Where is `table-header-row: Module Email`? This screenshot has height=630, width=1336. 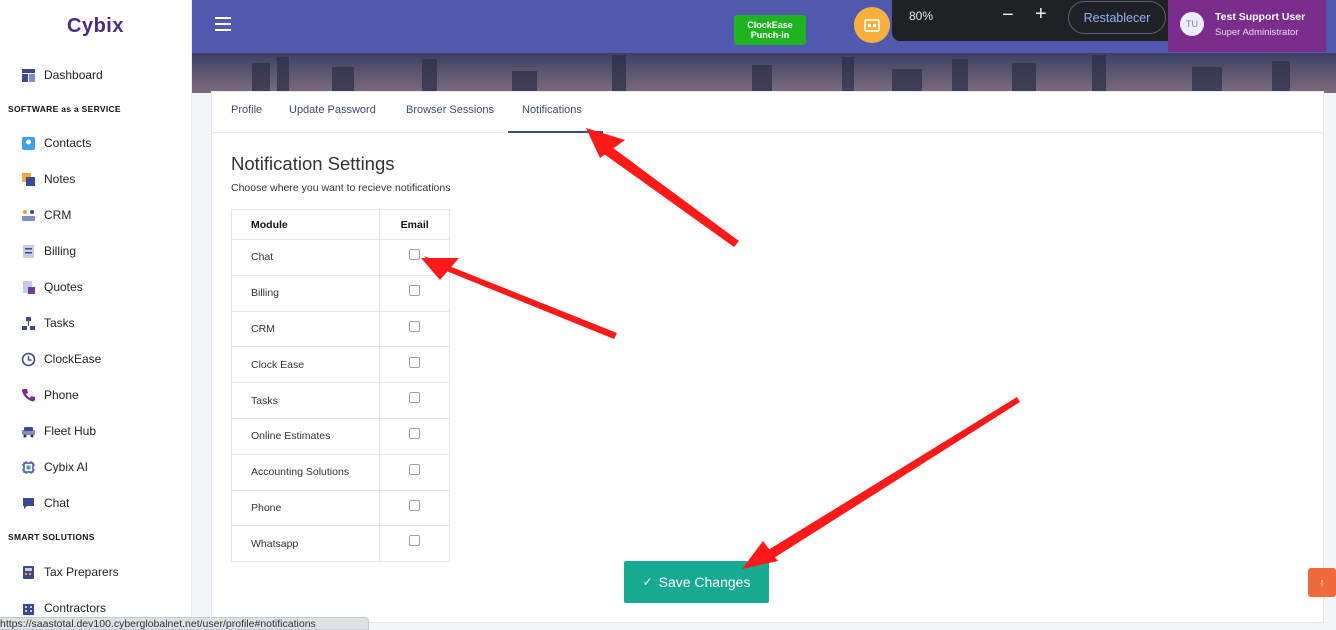 table-header-row: Module Email is located at coordinates (340, 224).